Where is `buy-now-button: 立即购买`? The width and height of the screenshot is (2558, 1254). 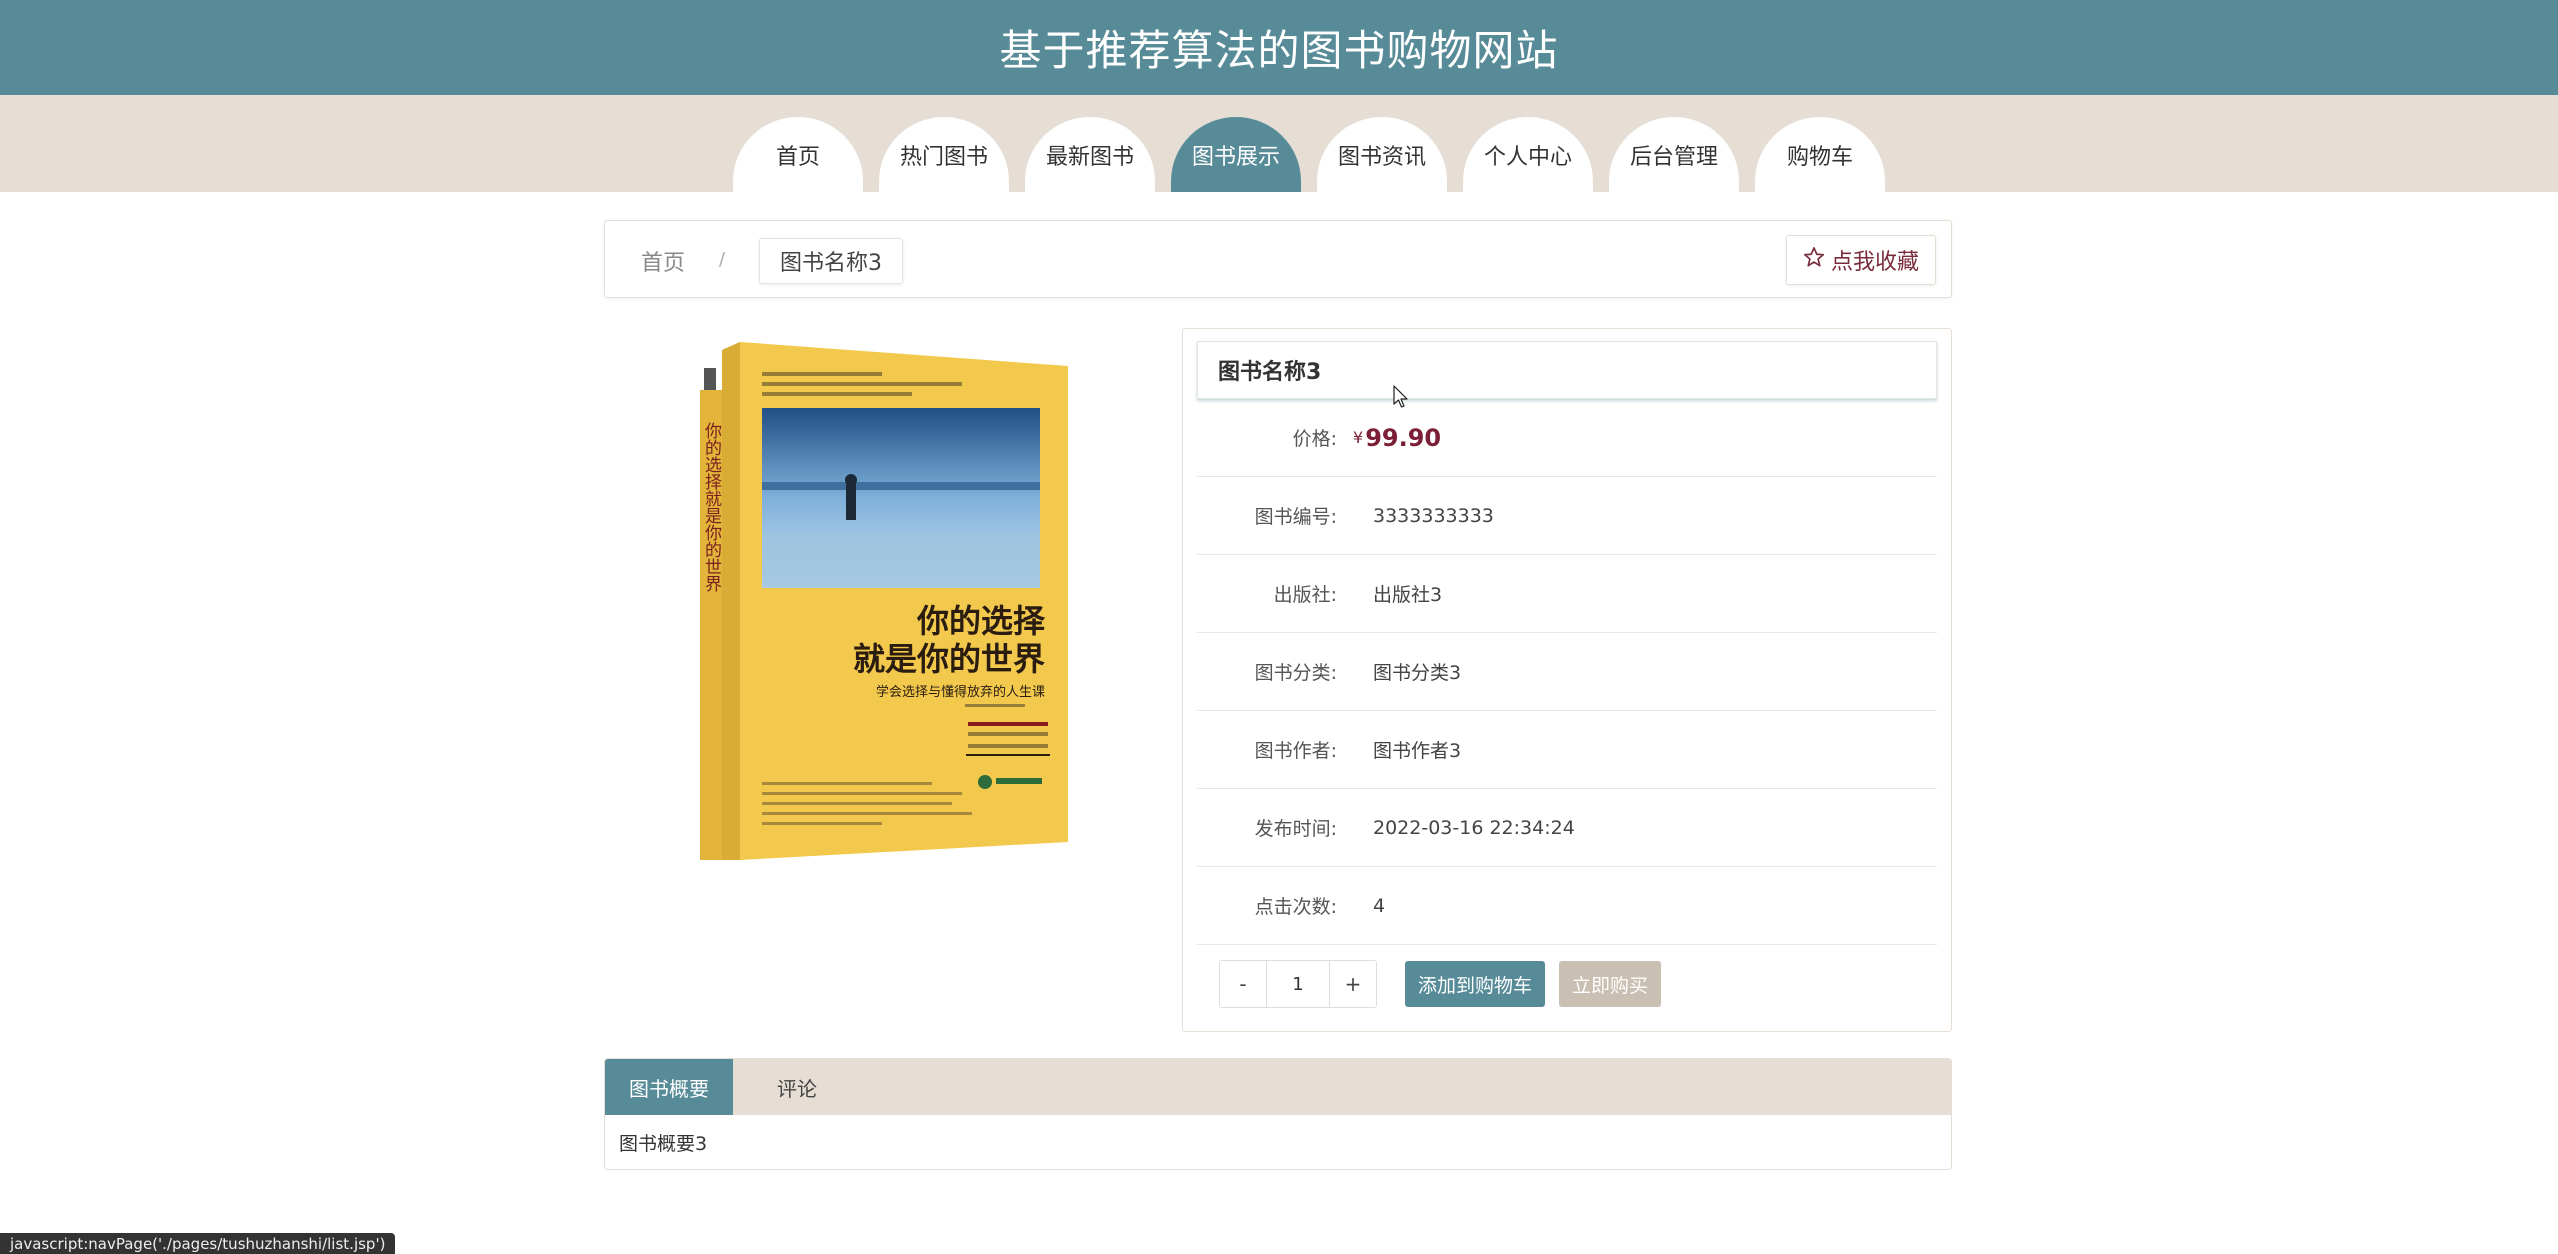
buy-now-button: 立即购买 is located at coordinates (1610, 984).